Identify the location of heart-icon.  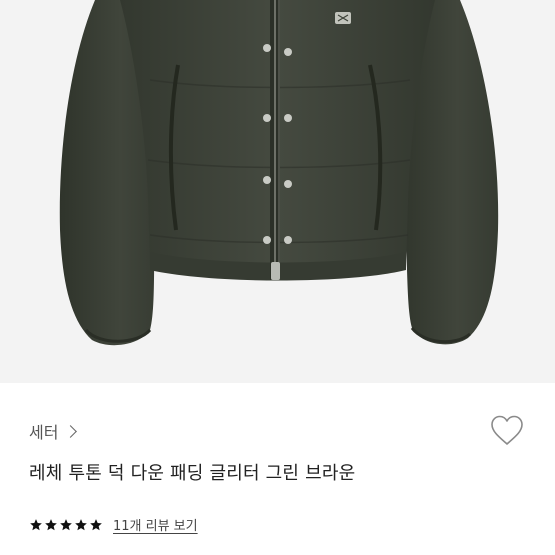
(507, 430).